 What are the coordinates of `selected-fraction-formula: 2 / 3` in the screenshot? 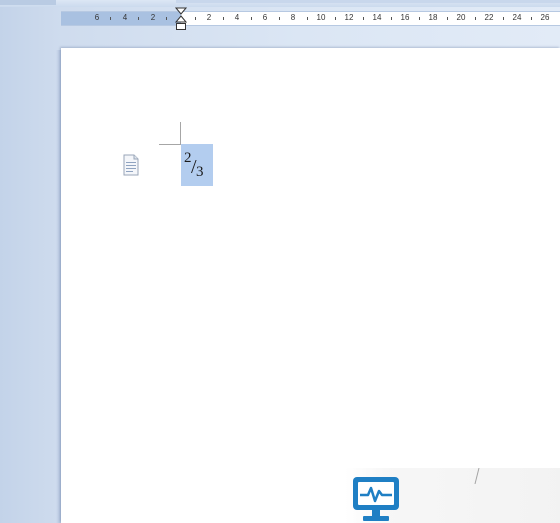 It's located at (197, 165).